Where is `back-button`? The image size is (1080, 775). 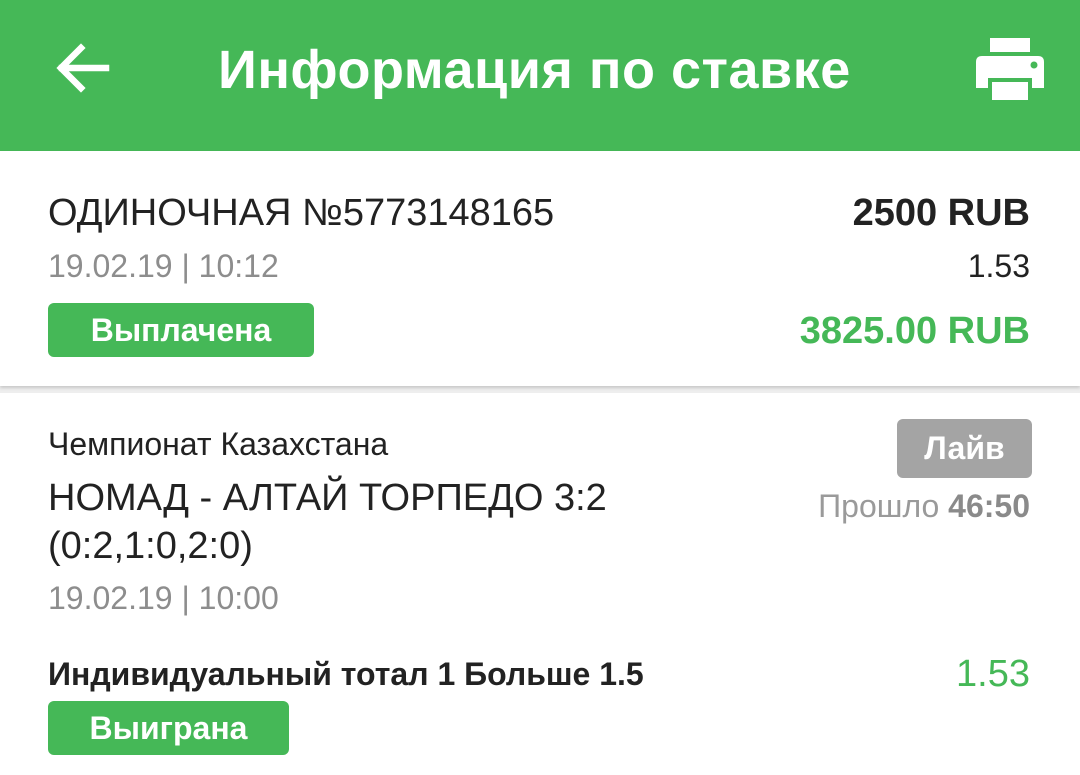 back-button is located at coordinates (82, 68).